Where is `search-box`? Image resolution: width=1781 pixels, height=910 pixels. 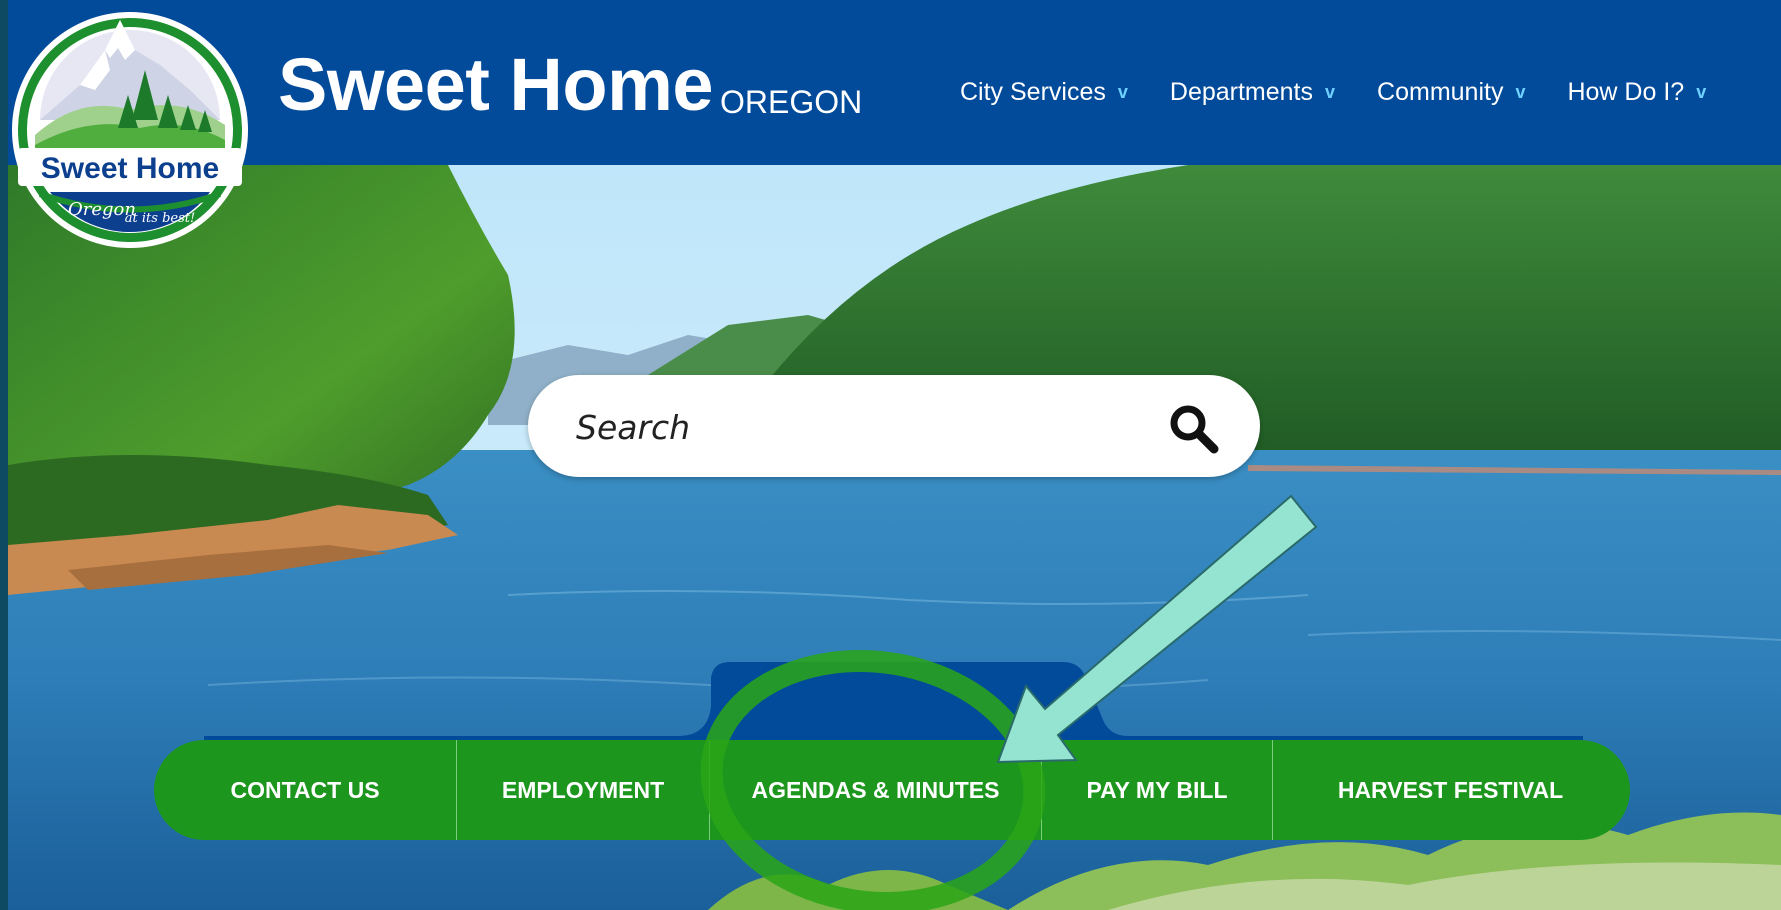 search-box is located at coordinates (894, 426).